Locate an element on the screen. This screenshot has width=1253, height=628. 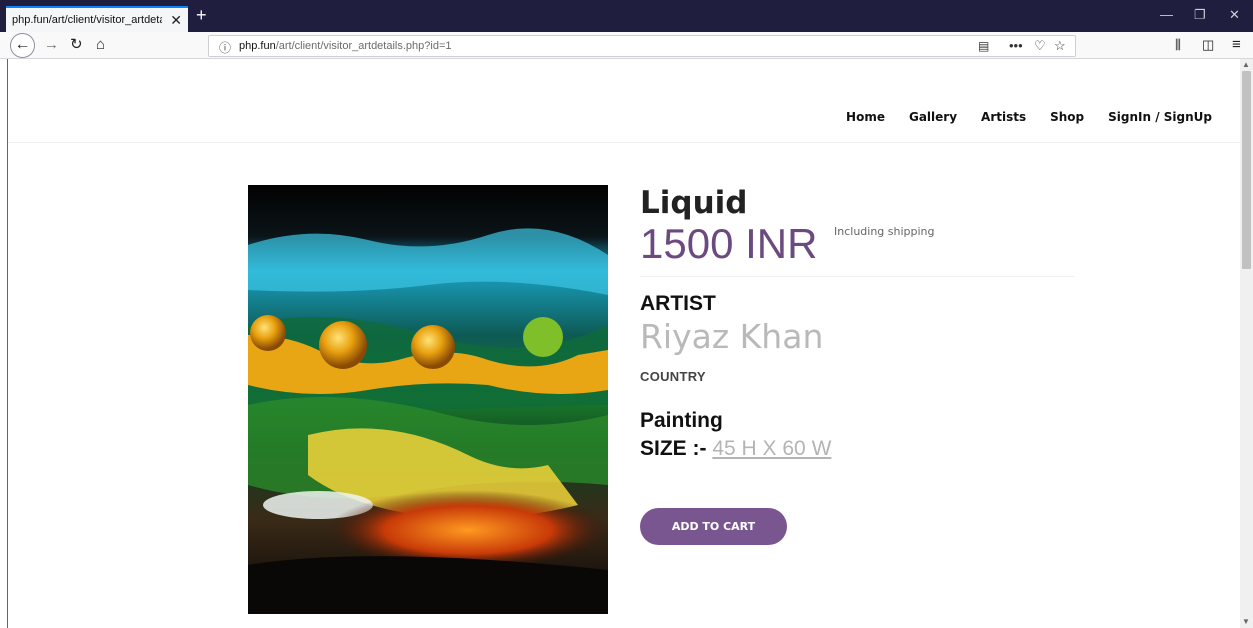
nav-artists: Artists is located at coordinates (1003, 117).